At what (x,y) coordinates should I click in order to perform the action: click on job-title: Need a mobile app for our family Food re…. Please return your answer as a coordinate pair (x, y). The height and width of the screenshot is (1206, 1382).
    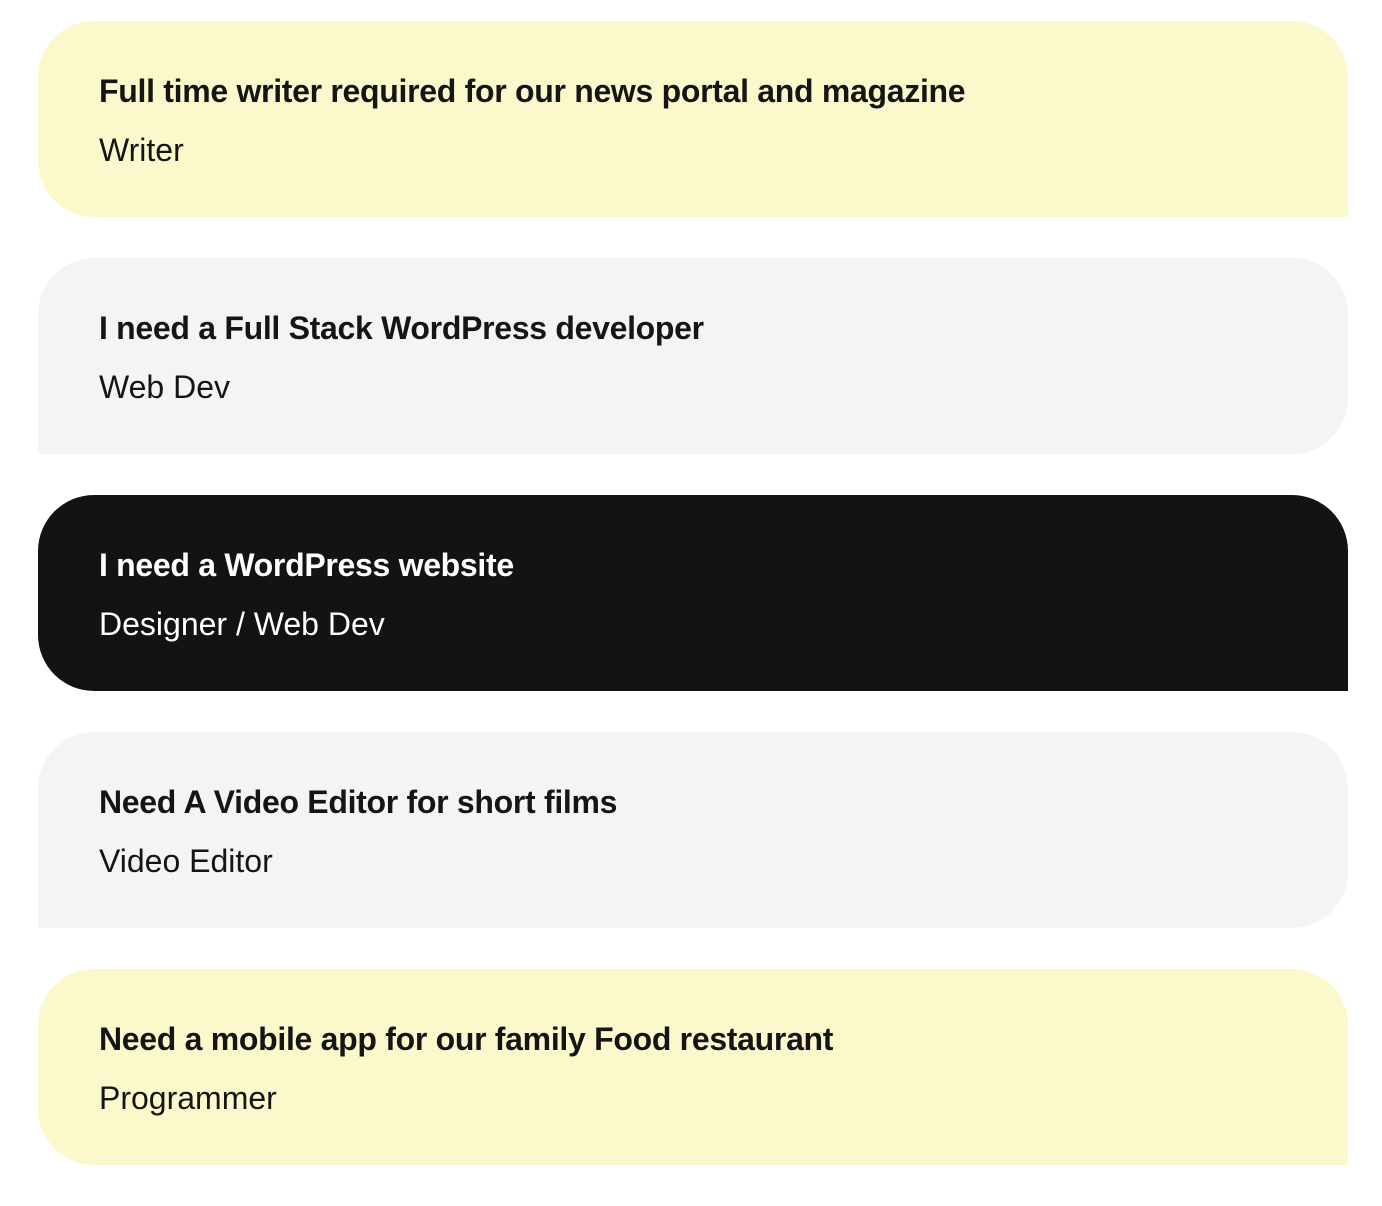
    Looking at the image, I should click on (466, 1039).